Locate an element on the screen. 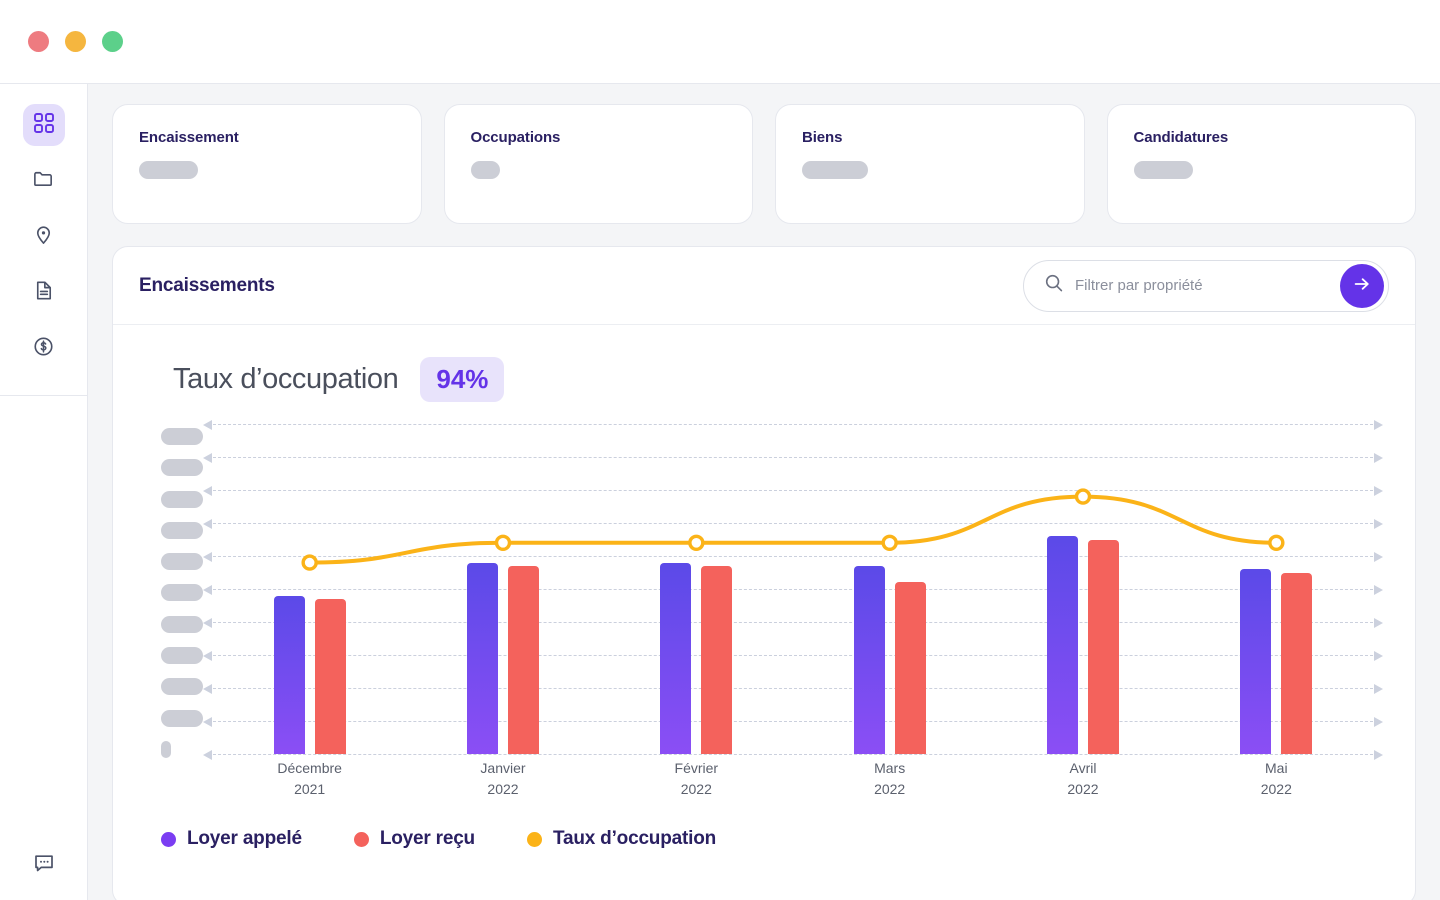  filter-search-bar is located at coordinates (1206, 285).